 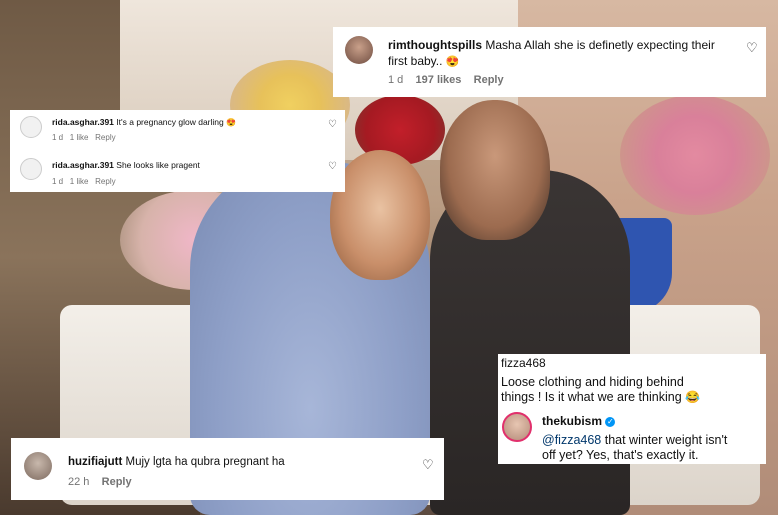 I want to click on comment-age: 22 h, so click(x=79, y=482).